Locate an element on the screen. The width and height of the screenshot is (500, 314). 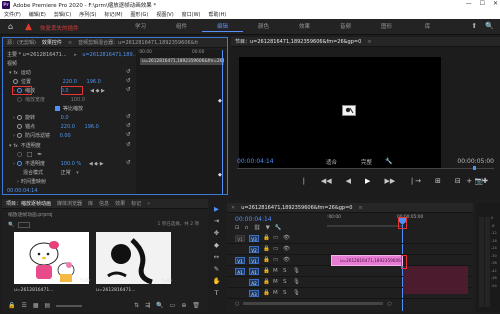
missing-plugins-link: 恢复丢失的插件 is located at coordinates (59, 28).